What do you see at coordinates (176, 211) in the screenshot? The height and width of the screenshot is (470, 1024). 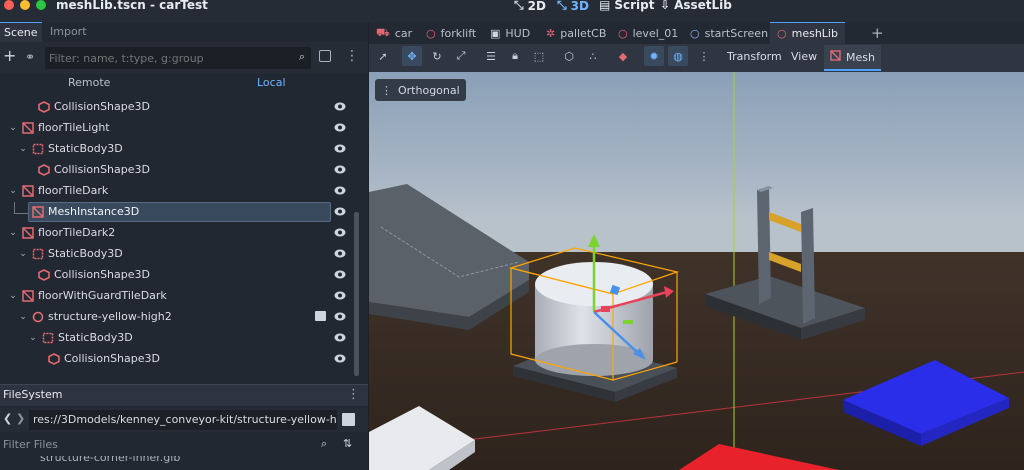 I see `tree-row-selected: MeshInstance3D` at bounding box center [176, 211].